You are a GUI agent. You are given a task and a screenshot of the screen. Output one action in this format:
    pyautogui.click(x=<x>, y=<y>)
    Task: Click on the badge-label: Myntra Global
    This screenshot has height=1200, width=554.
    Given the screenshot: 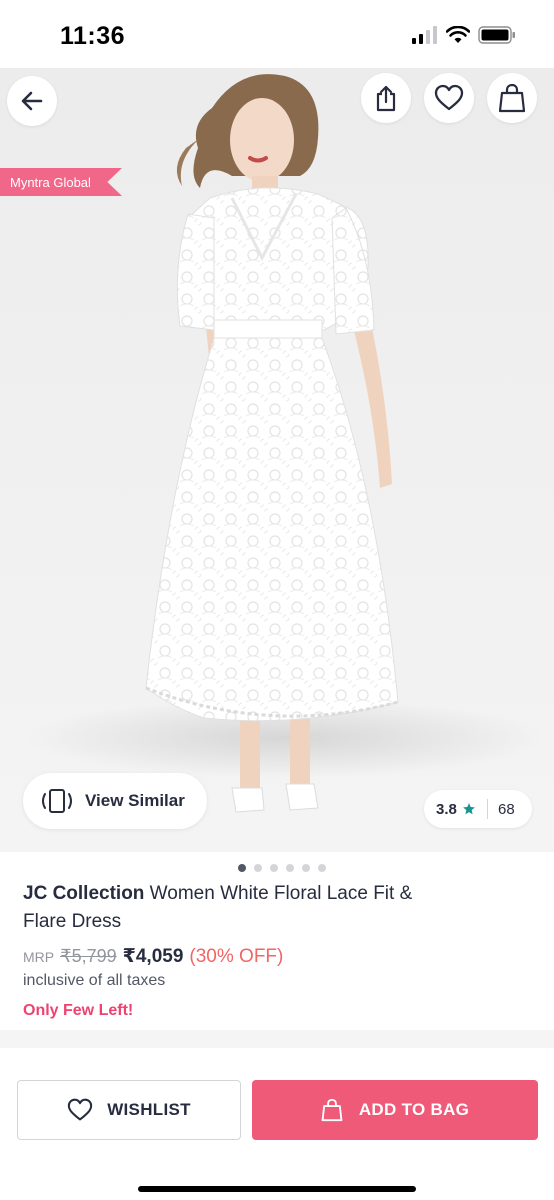 What is the action you would take?
    pyautogui.click(x=50, y=182)
    